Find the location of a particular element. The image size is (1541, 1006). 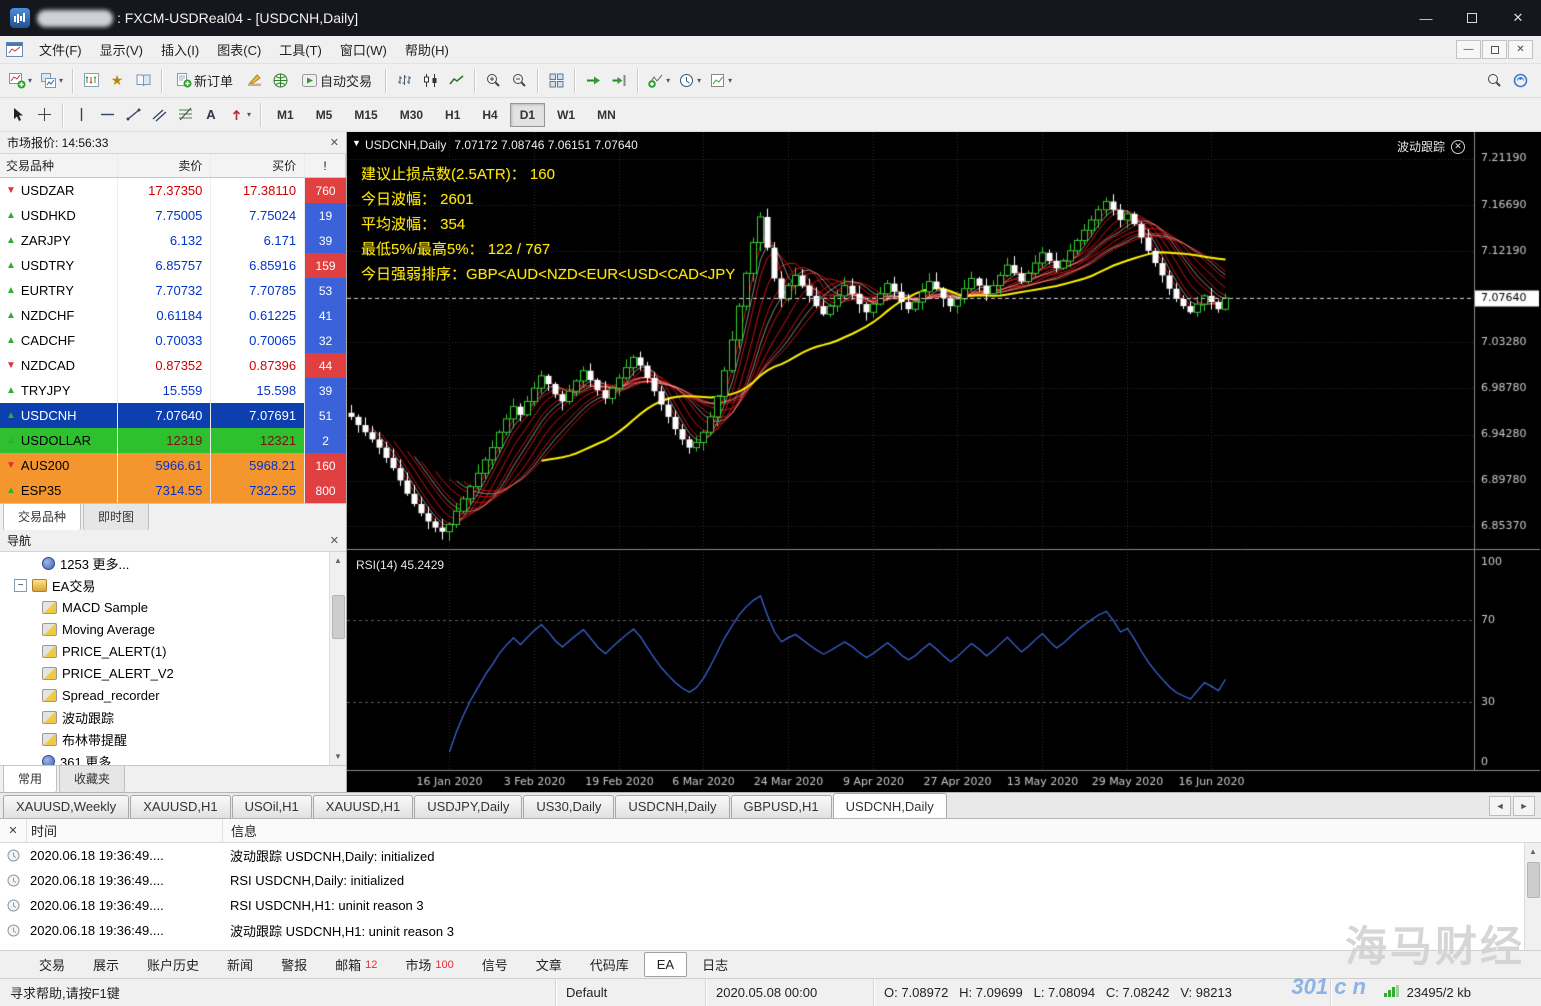

tab-common: 常用 is located at coordinates (30, 779).